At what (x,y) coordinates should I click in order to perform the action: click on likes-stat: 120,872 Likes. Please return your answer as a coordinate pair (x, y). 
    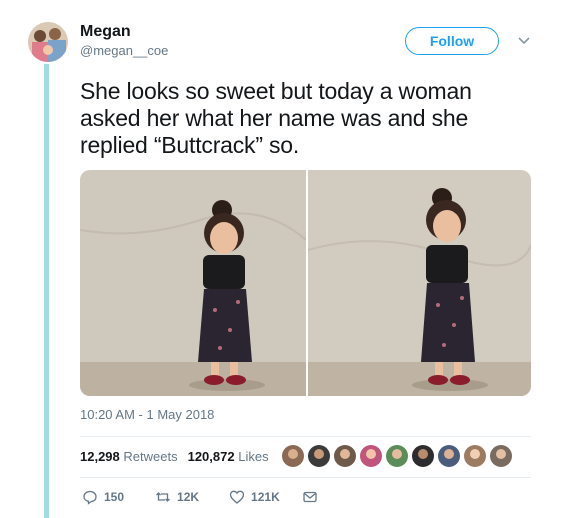
    Looking at the image, I should click on (228, 456).